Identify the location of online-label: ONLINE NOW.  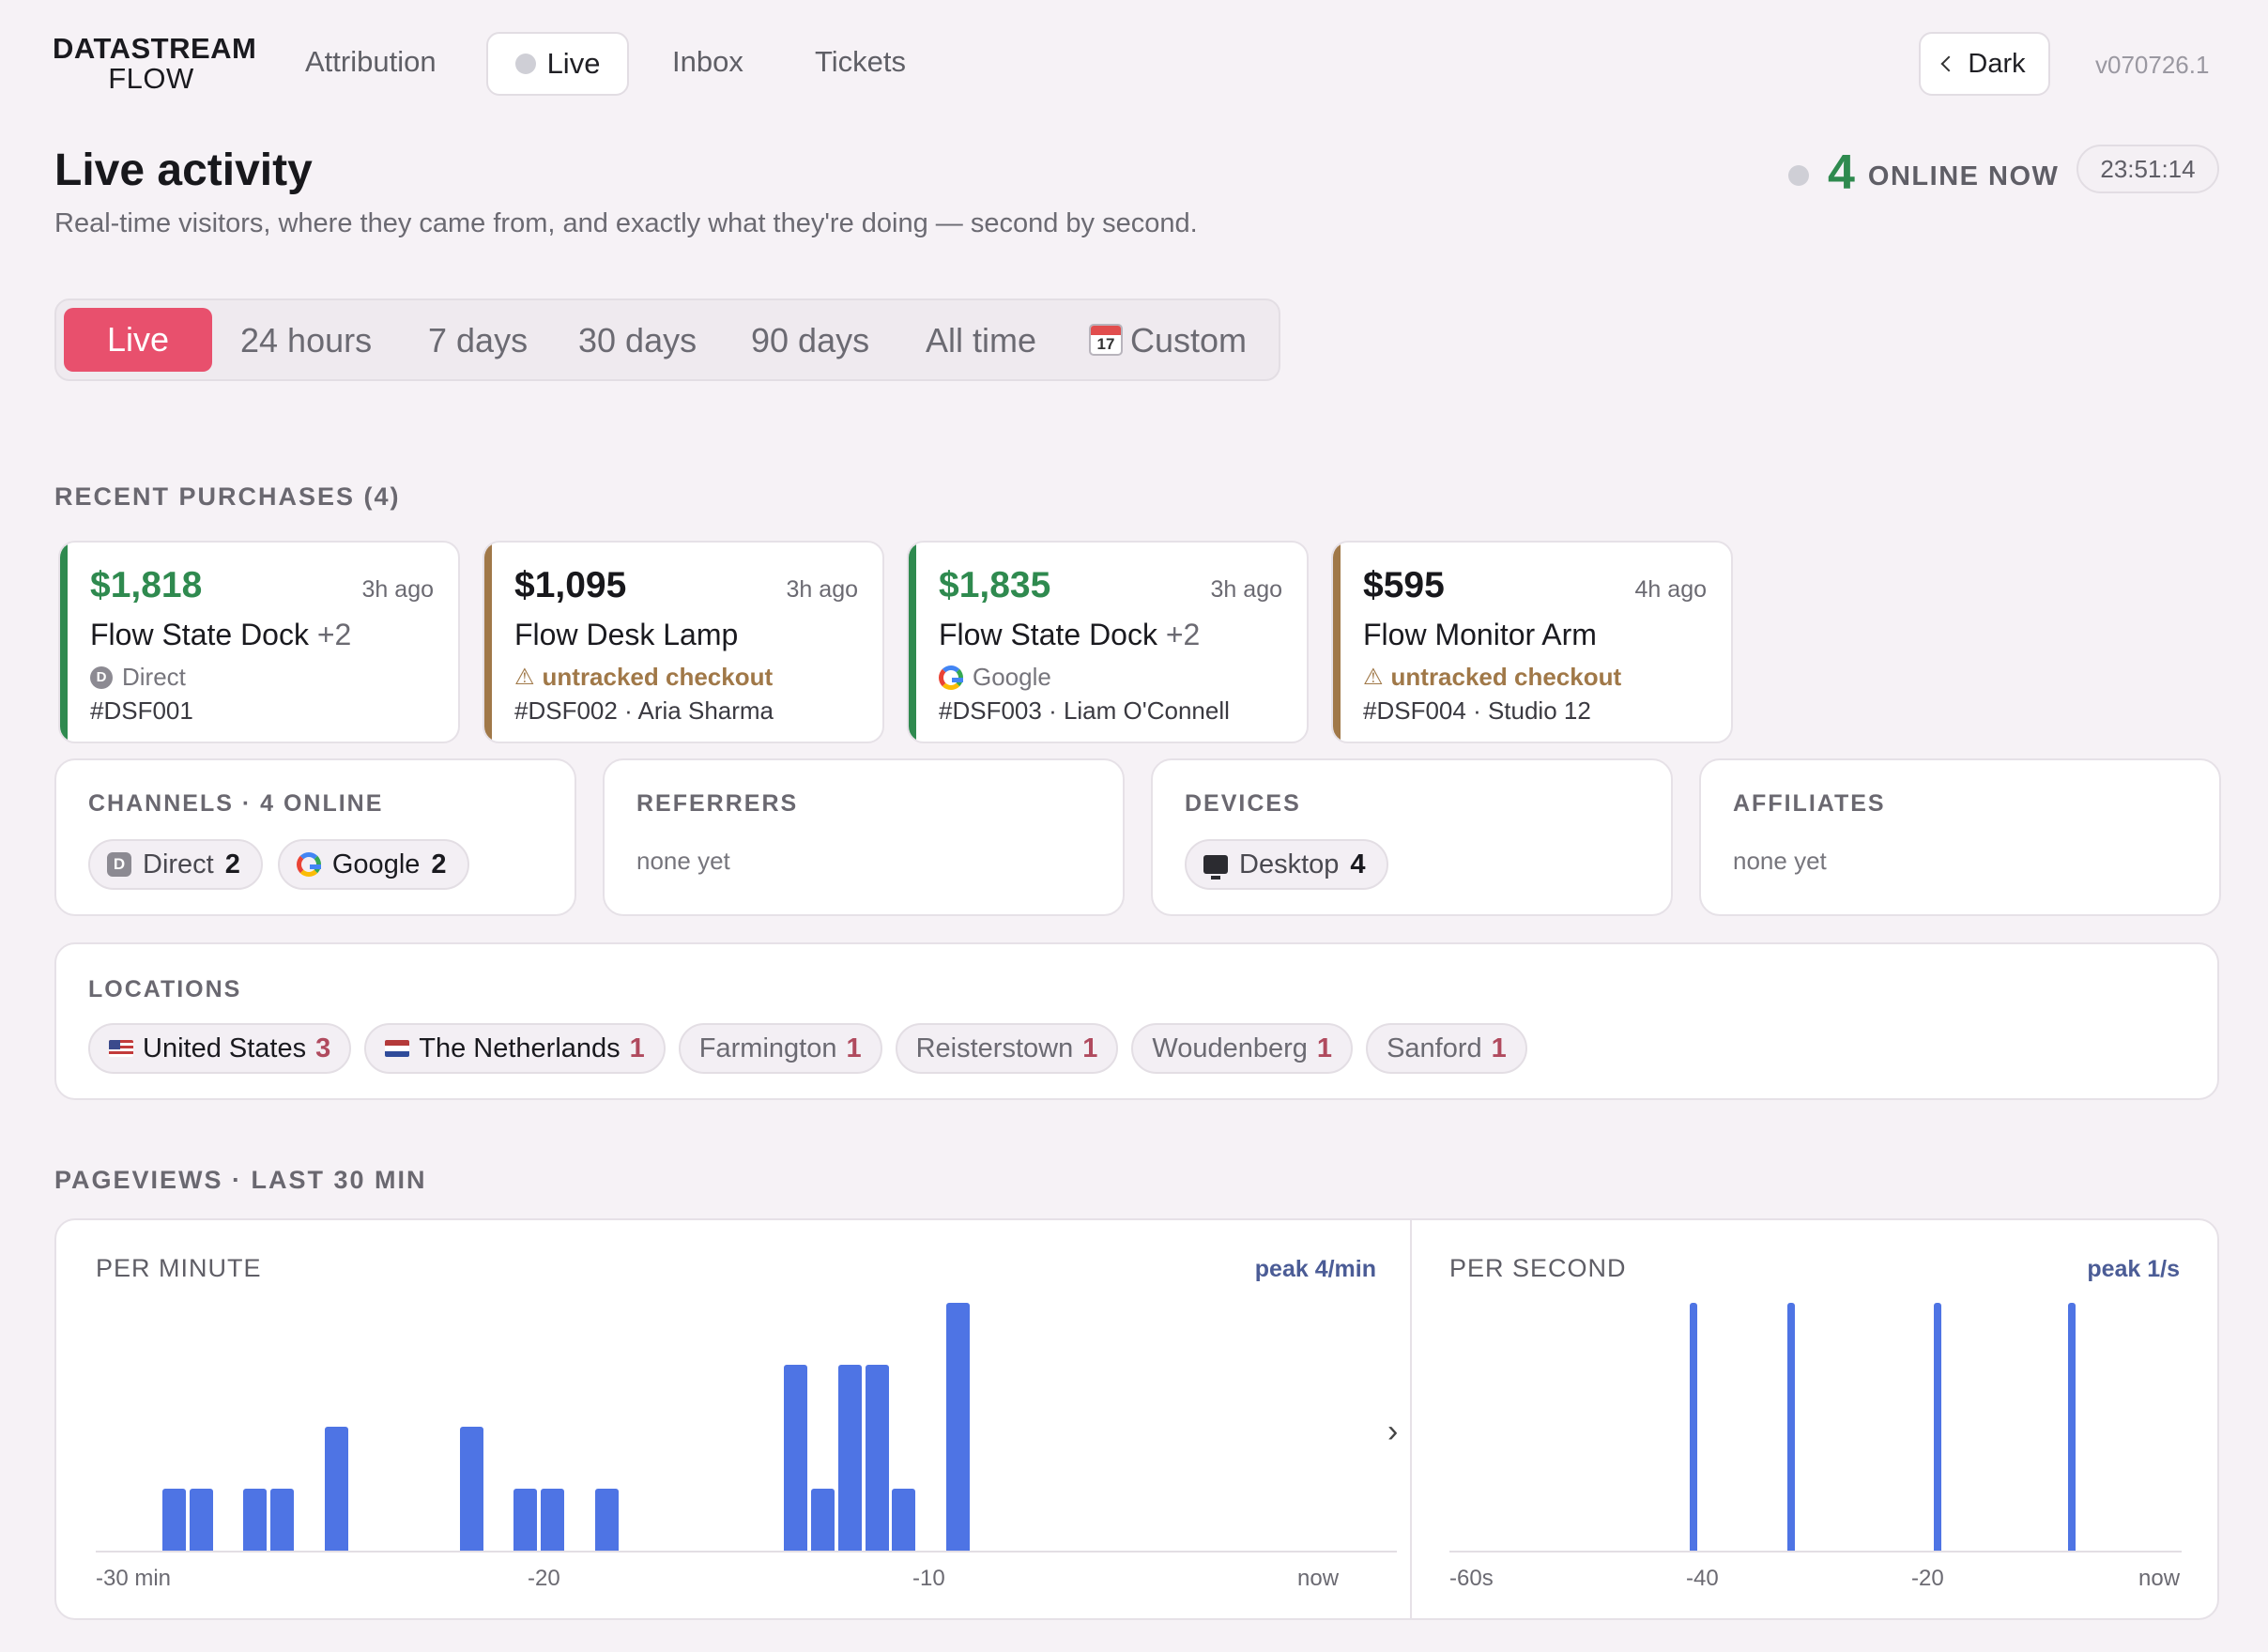
(1963, 176).